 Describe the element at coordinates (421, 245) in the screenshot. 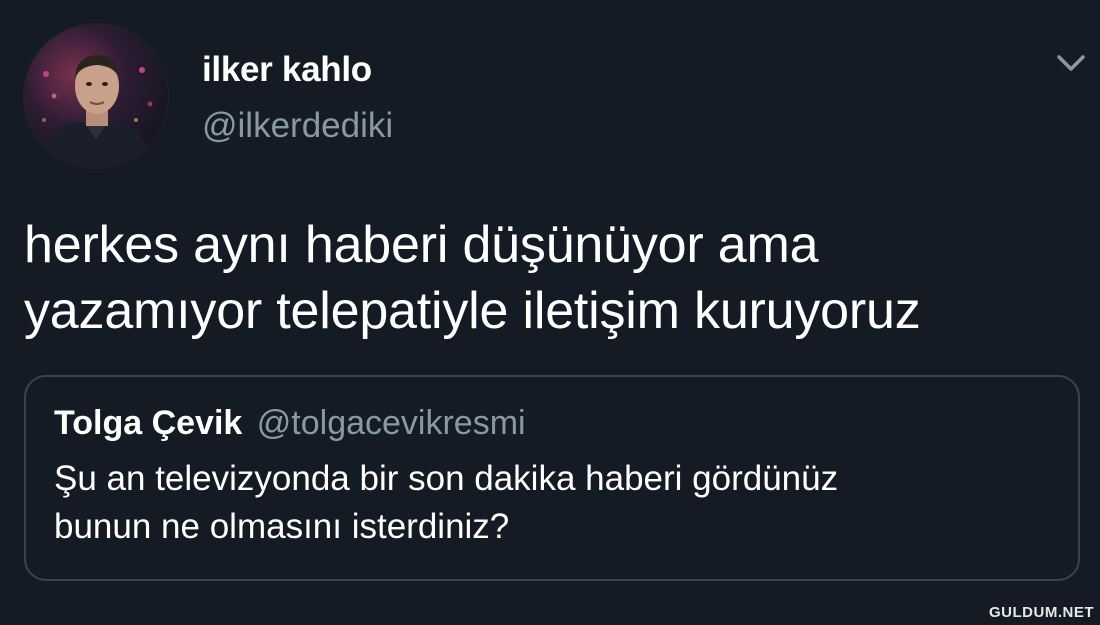

I see `tweet-text-line: herkes aynı haberi düşünüyor ama` at that location.